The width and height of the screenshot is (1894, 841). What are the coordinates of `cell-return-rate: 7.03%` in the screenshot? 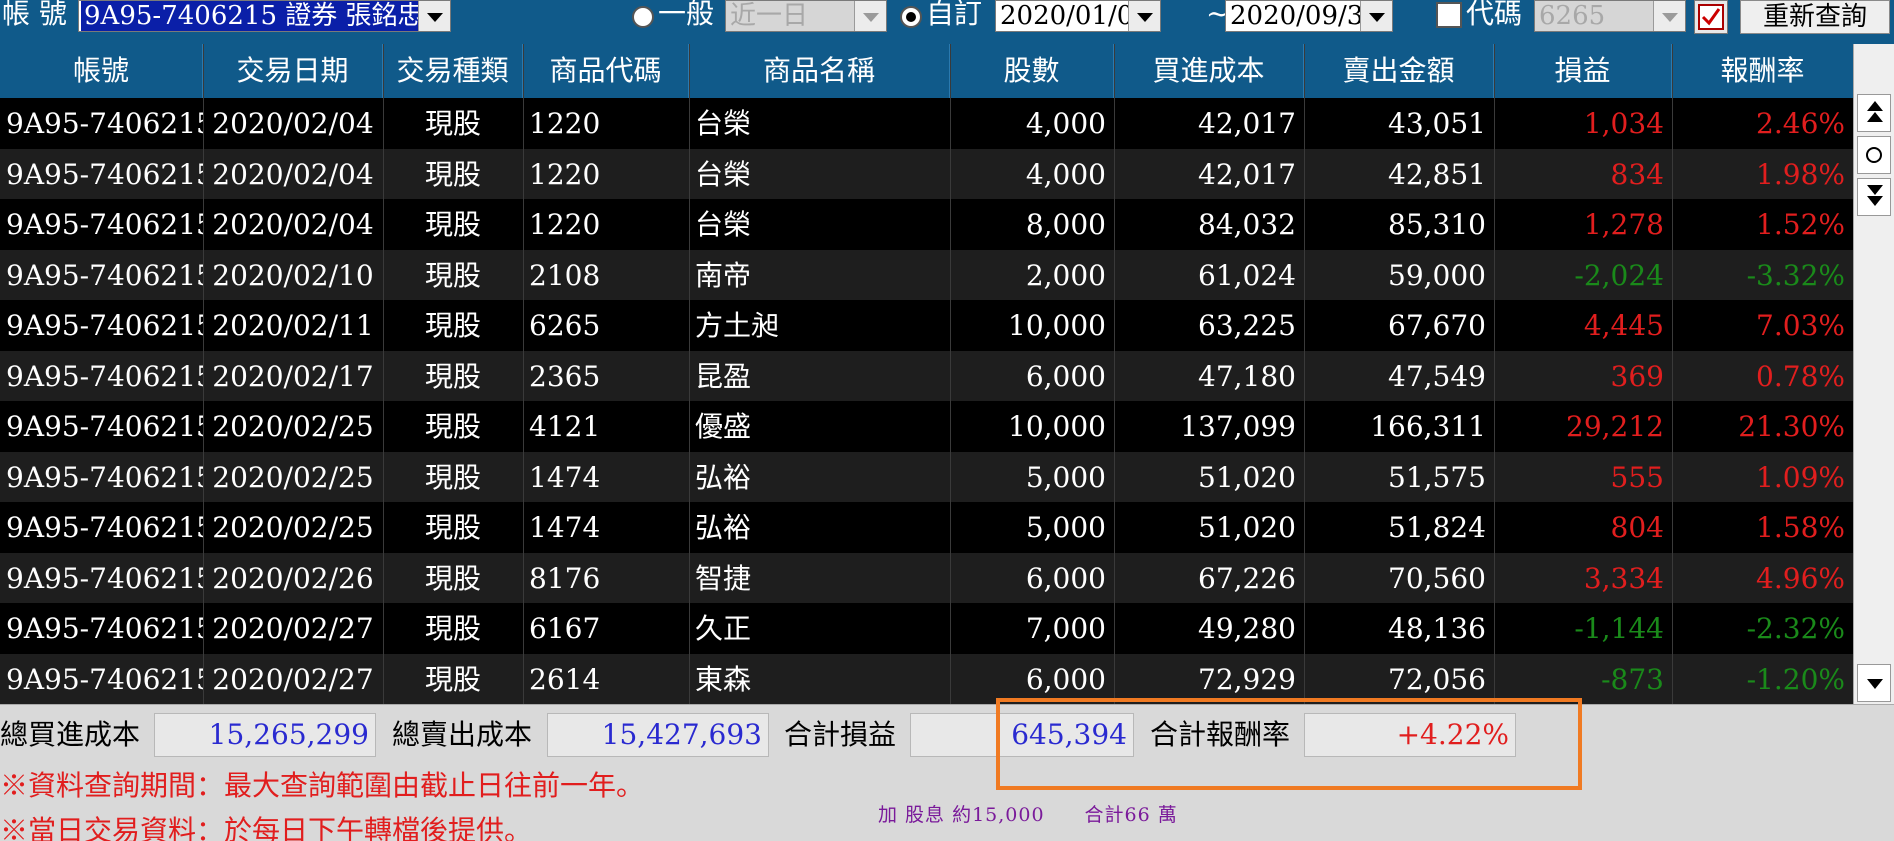 It's located at (1800, 325).